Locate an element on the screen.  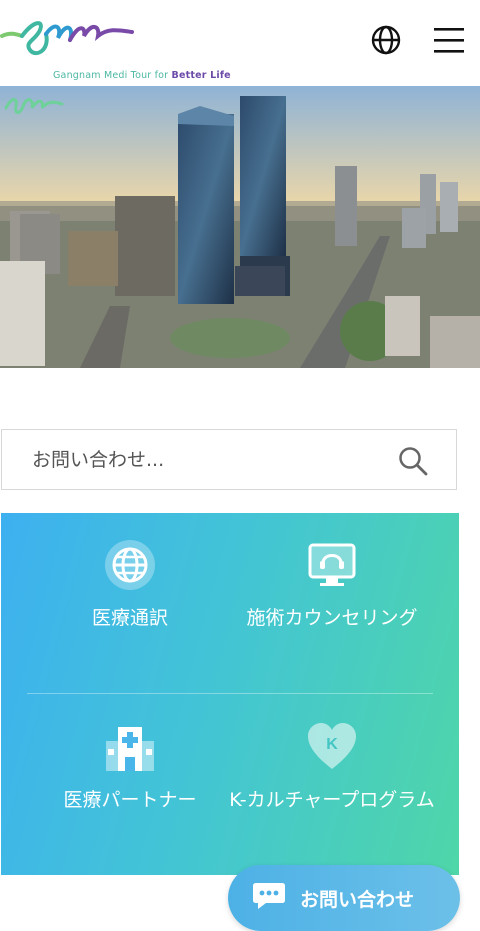
service-treatment-counseling: 施術カウンセリング is located at coordinates (332, 586).